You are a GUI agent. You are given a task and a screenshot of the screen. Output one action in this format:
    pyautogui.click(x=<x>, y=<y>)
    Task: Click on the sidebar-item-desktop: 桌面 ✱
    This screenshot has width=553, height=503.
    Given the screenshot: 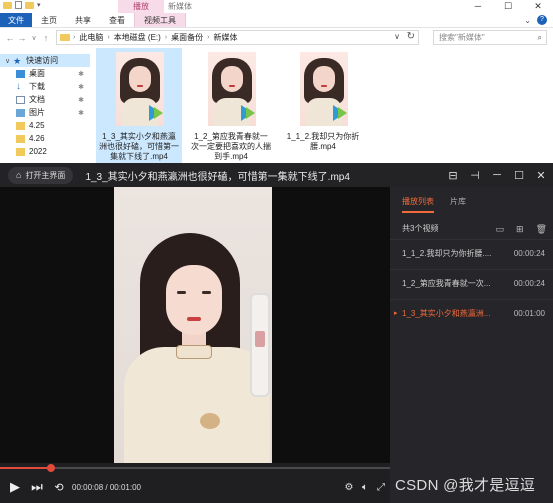 What is the action you would take?
    pyautogui.click(x=45, y=73)
    